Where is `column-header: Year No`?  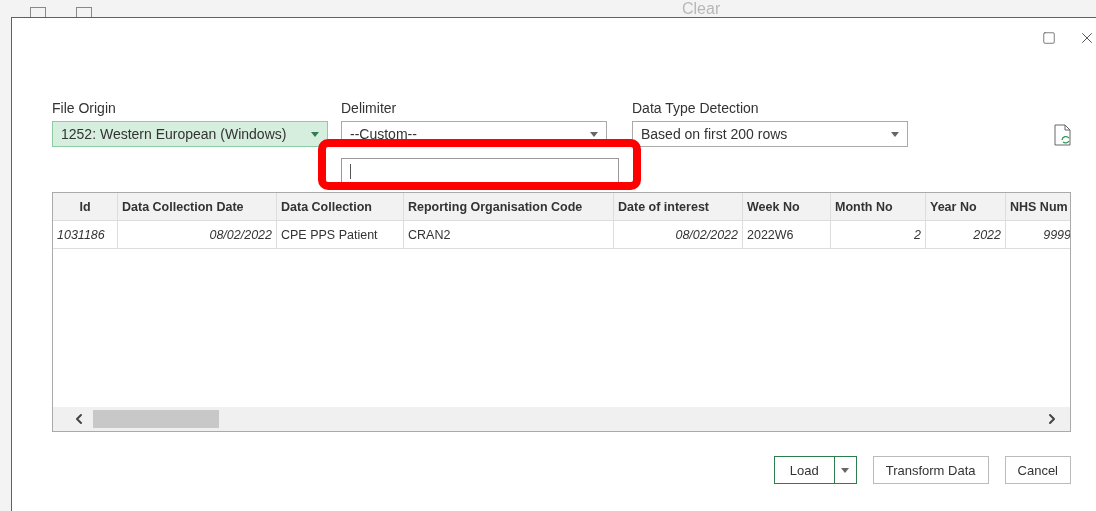 column-header: Year No is located at coordinates (966, 206).